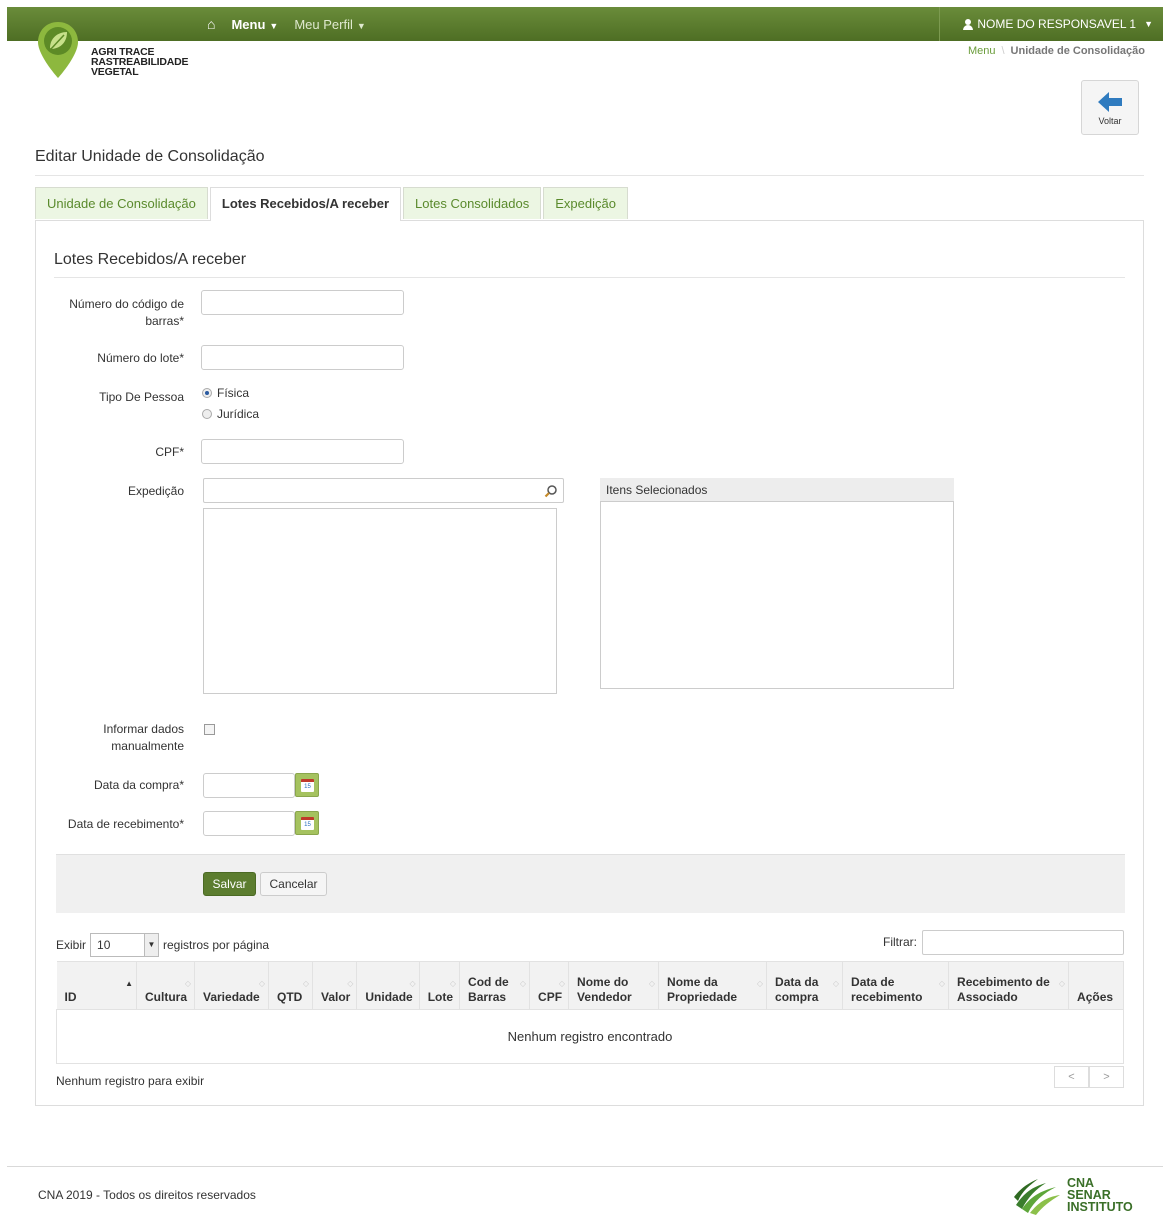  I want to click on col-header-data-compra: Data da compra ◇, so click(805, 985).